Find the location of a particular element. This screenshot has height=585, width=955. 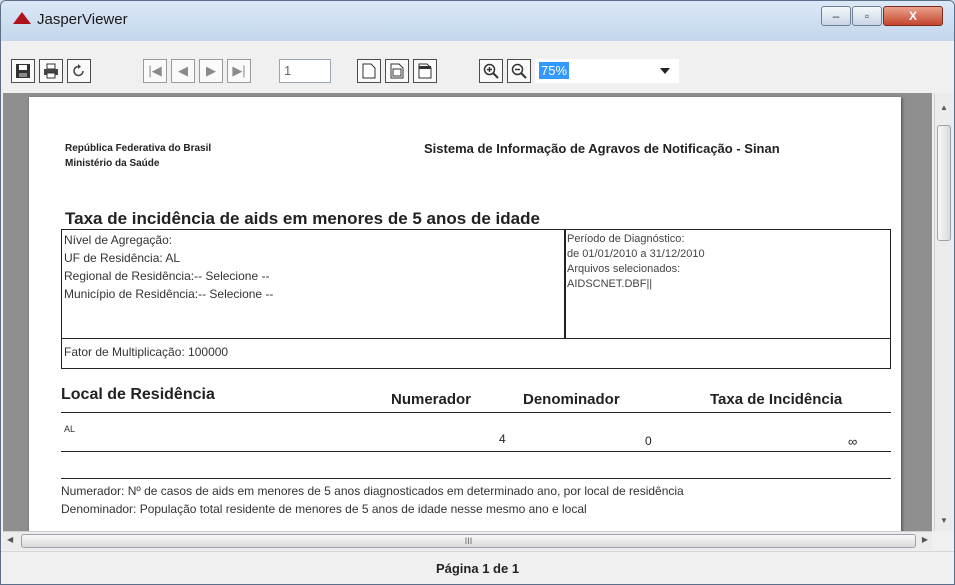

status-bar: Página 1 de 1 is located at coordinates (477, 567).